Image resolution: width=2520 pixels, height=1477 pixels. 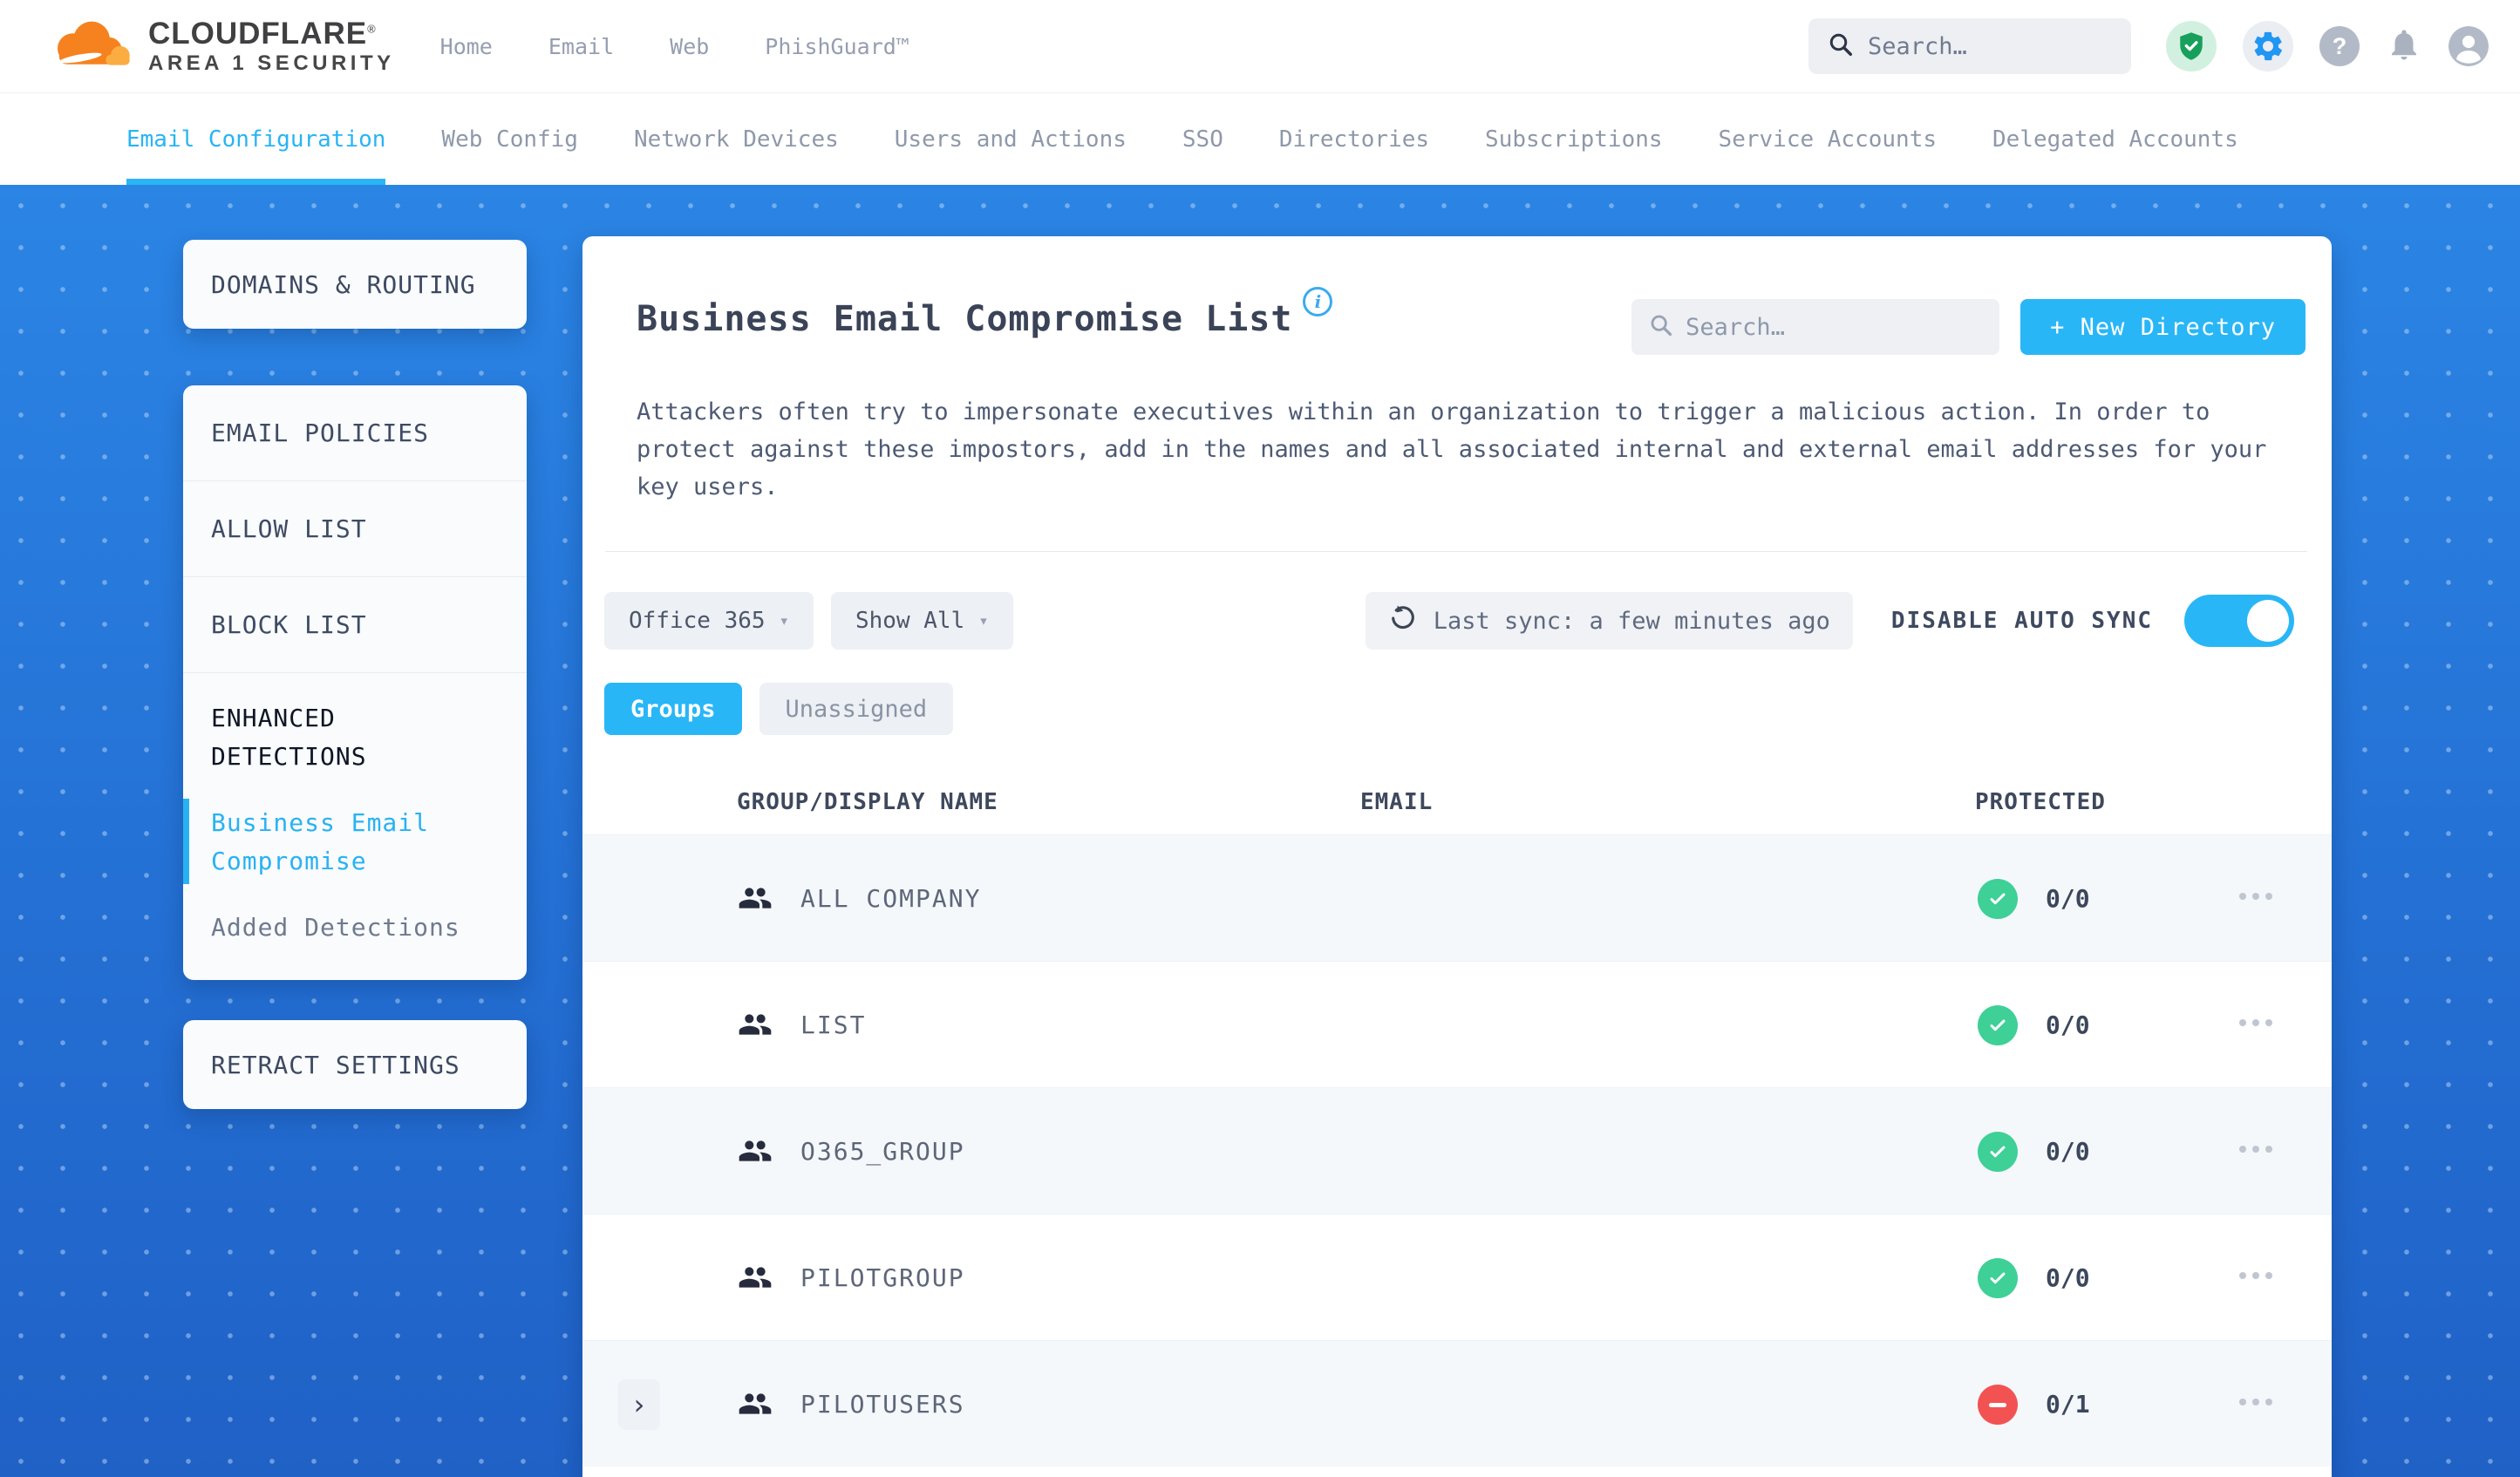 What do you see at coordinates (1318, 301) in the screenshot?
I see `info-icon: i` at bounding box center [1318, 301].